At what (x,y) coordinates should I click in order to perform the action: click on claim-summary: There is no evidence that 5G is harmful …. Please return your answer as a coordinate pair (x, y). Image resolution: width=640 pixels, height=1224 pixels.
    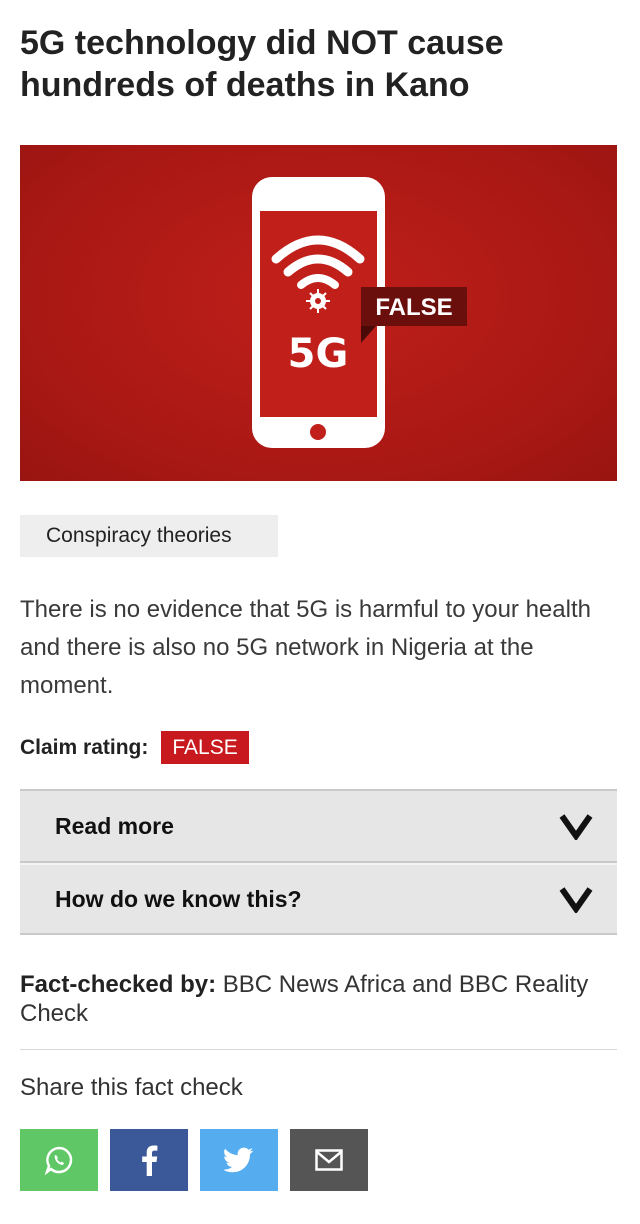
    Looking at the image, I should click on (305, 647).